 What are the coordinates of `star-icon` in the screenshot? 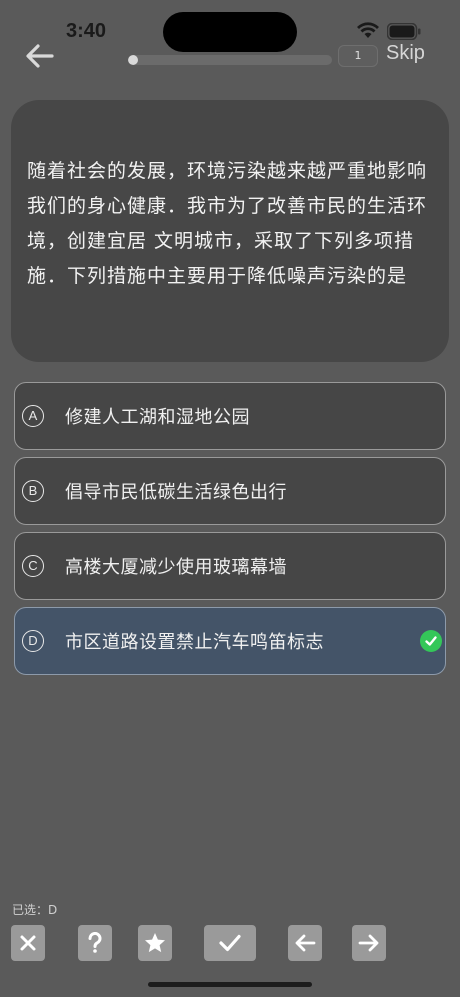 It's located at (155, 943).